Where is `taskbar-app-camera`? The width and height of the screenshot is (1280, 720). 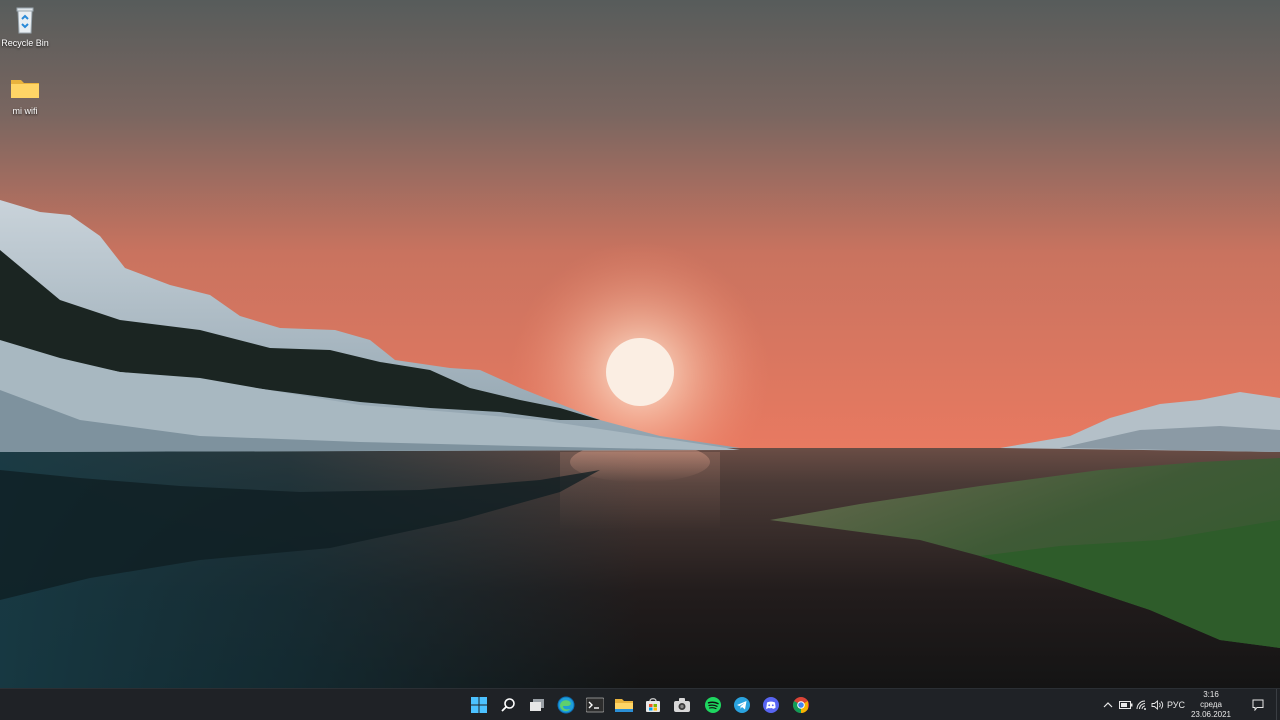 taskbar-app-camera is located at coordinates (682, 705).